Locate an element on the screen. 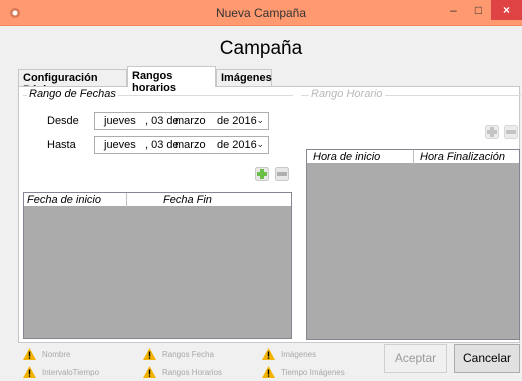 Image resolution: width=522 pixels, height=381 pixels. tab-configuracion-basica: Configuración Básica is located at coordinates (72, 82).